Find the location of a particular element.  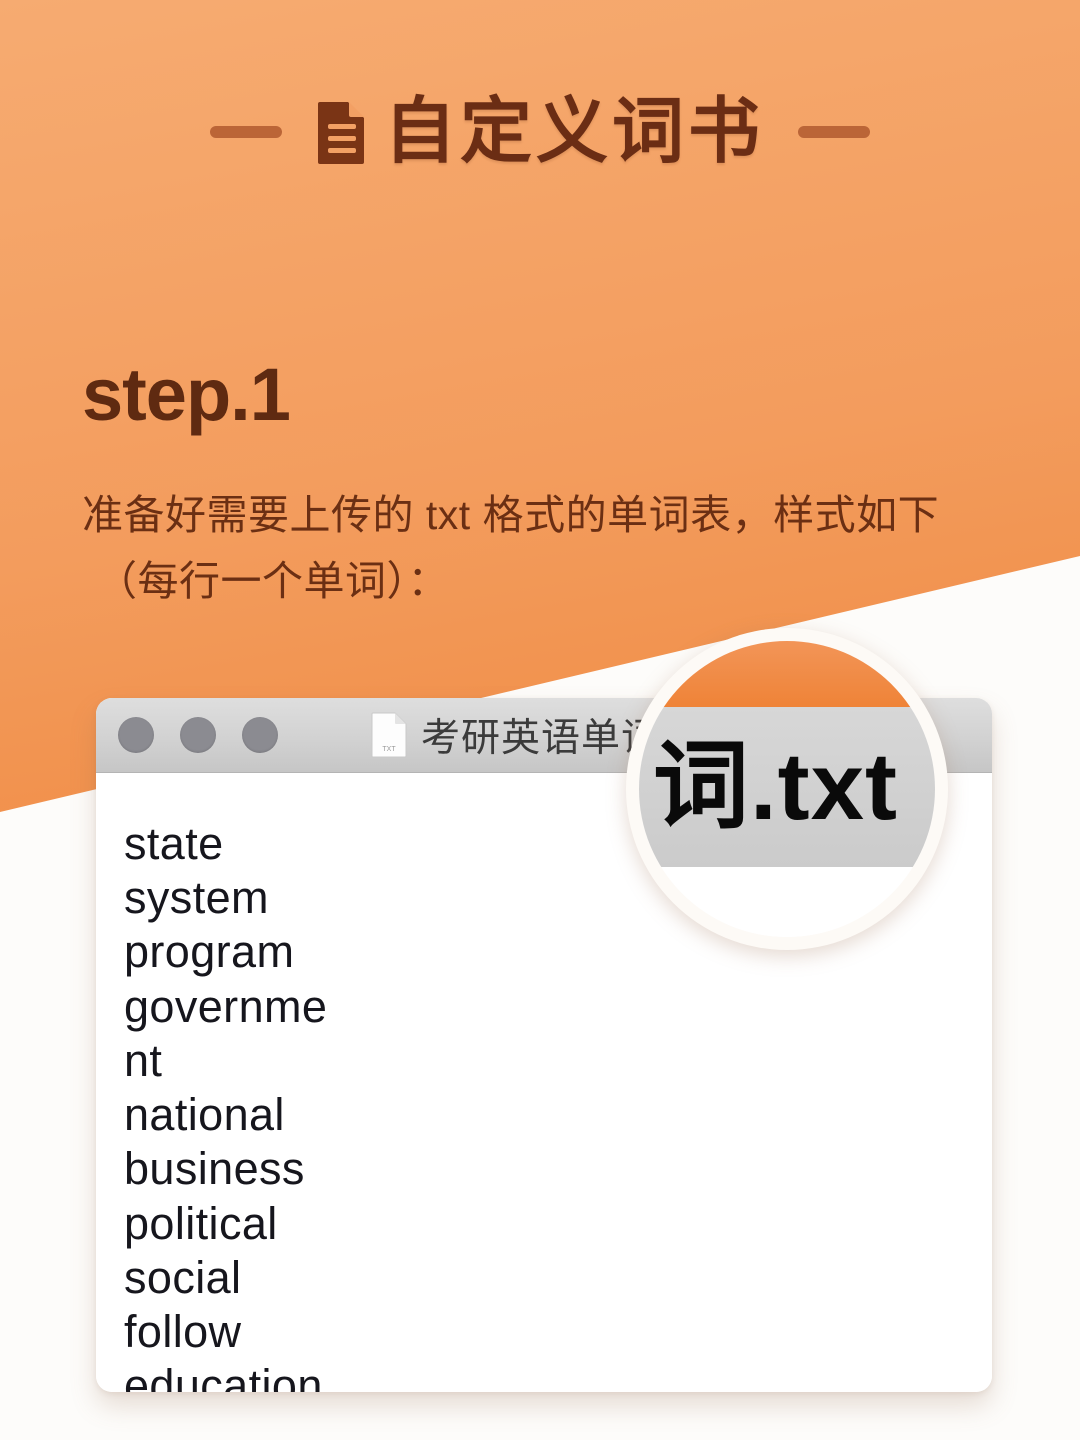

step-description-line2: （每行一个单词）： is located at coordinates (272, 581).